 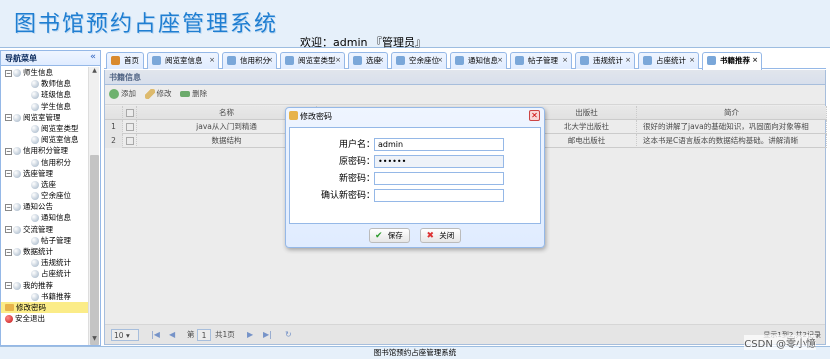 I want to click on check-icon: ✔, so click(x=378, y=236).